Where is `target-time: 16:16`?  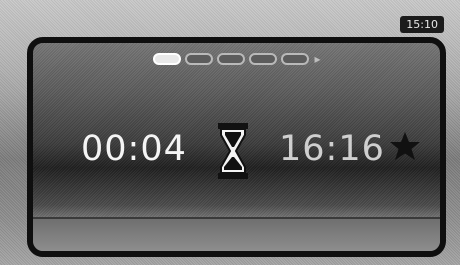
target-time: 16:16 is located at coordinates (332, 149).